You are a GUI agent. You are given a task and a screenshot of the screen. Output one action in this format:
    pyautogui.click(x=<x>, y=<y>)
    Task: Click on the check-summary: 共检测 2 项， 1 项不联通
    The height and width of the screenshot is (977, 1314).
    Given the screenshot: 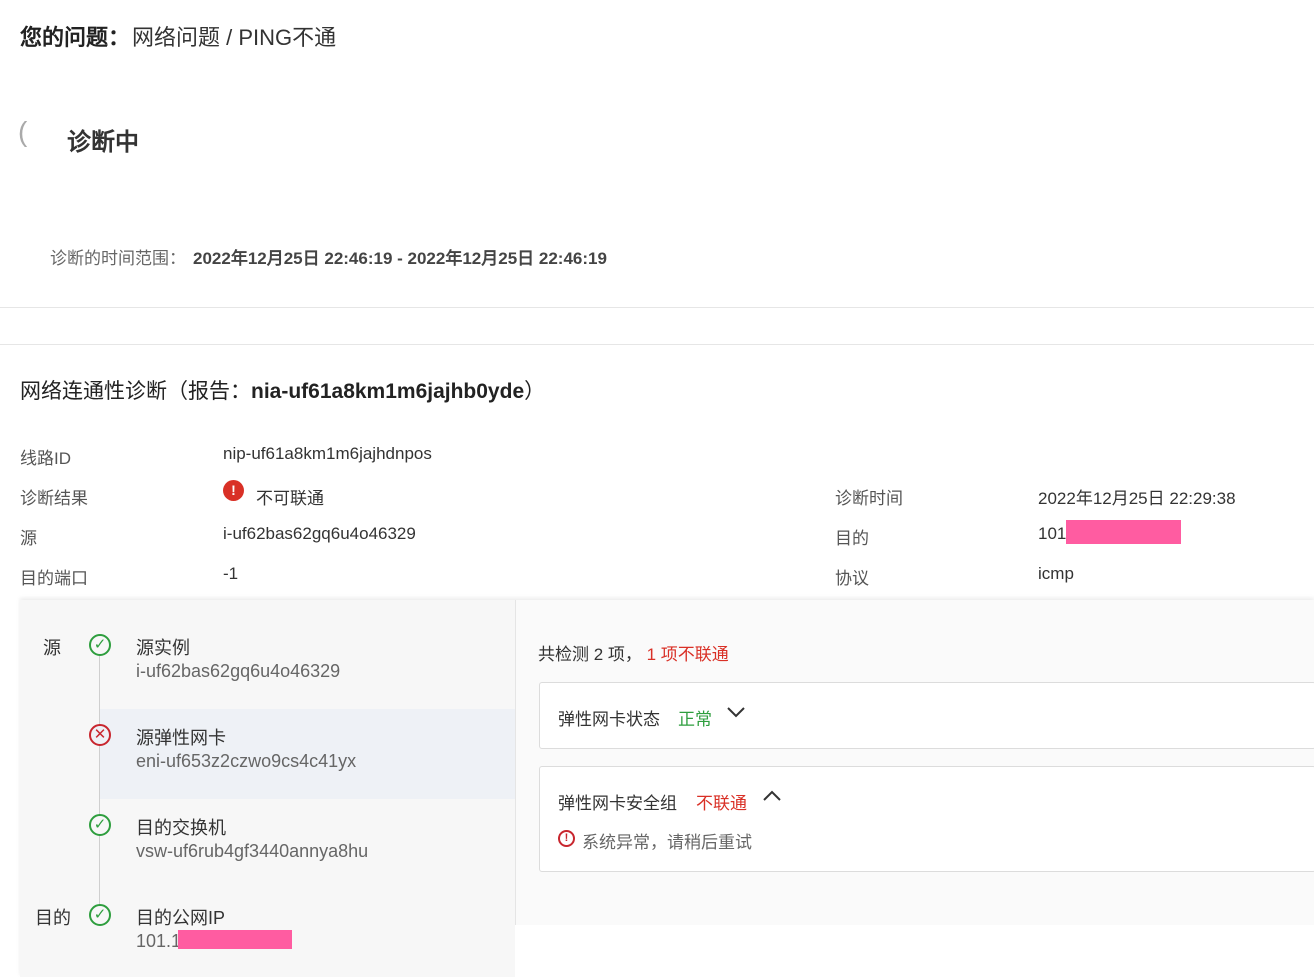 What is the action you would take?
    pyautogui.click(x=633, y=652)
    